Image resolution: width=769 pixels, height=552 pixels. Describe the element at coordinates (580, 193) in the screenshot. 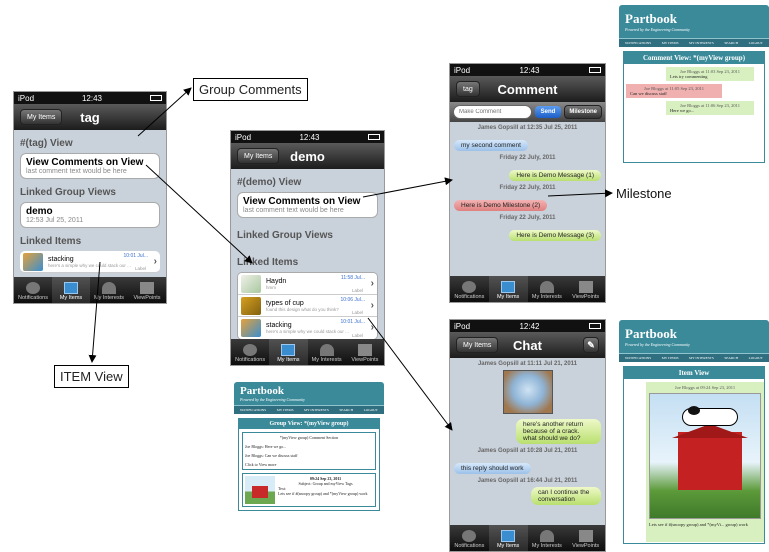

I see `arrow-to-milestone` at that location.